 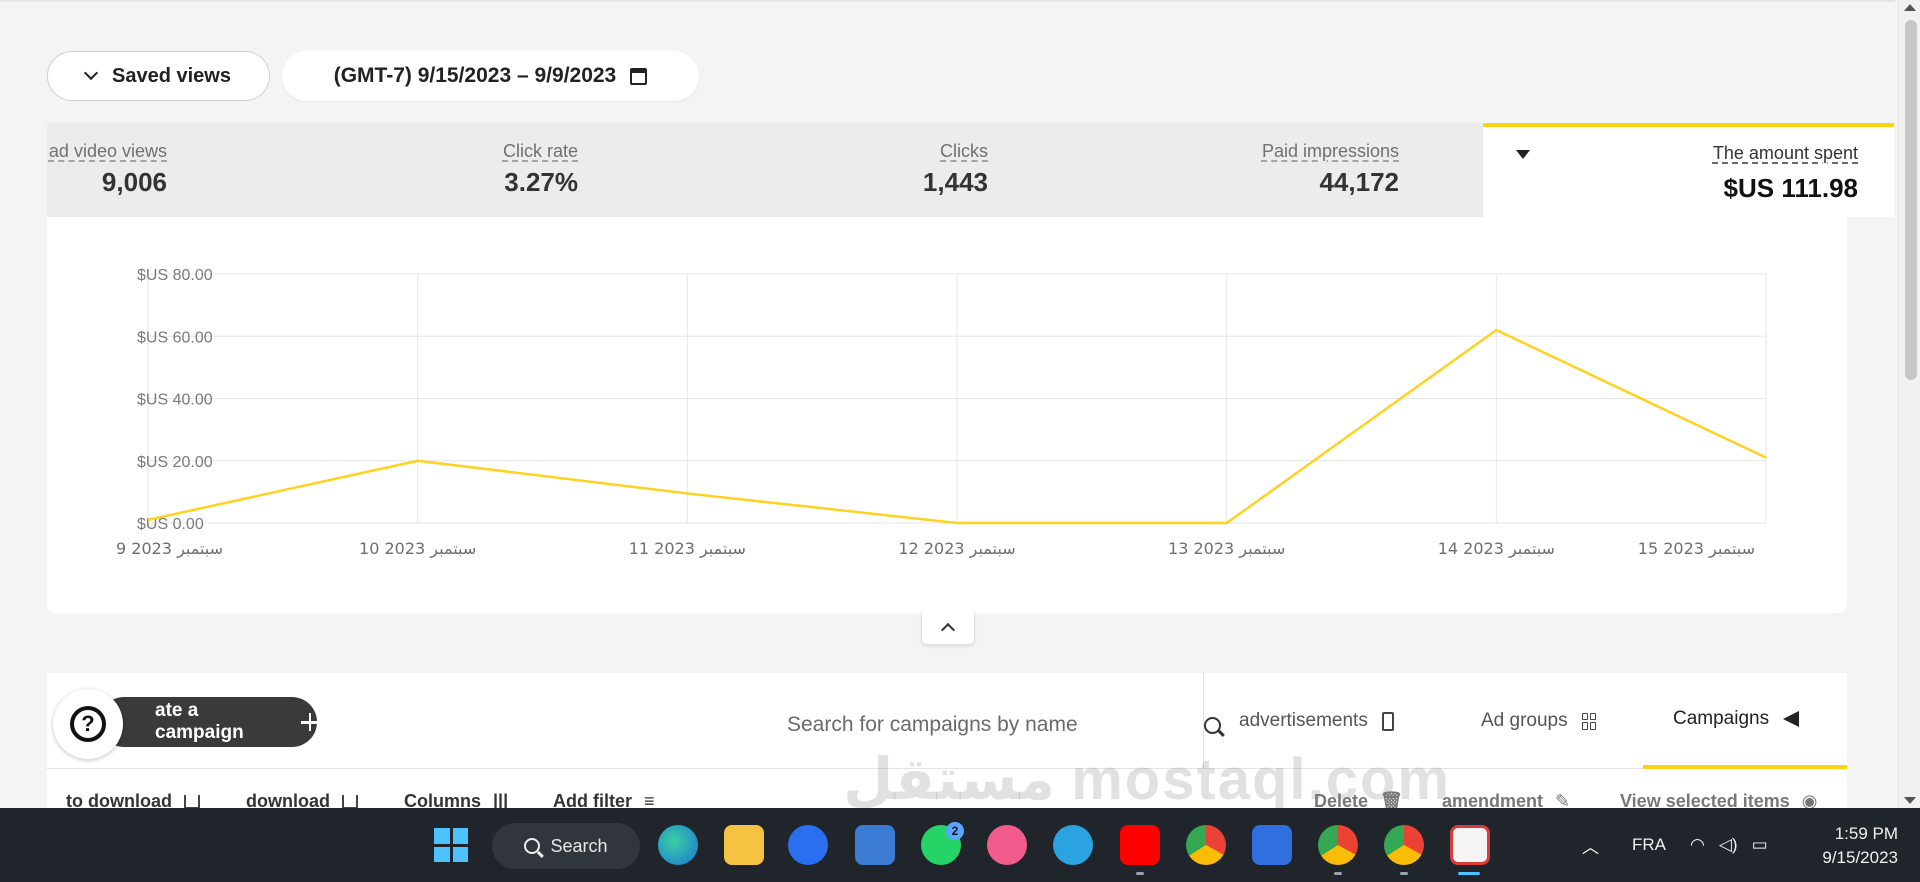 I want to click on tab-label: Campaigns, so click(x=1721, y=718).